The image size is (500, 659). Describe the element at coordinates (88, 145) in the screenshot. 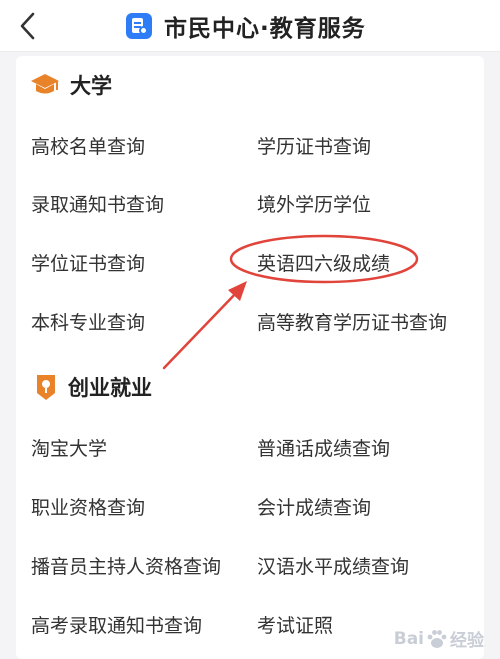

I see `service-item-university-list: 高校名单查询` at that location.